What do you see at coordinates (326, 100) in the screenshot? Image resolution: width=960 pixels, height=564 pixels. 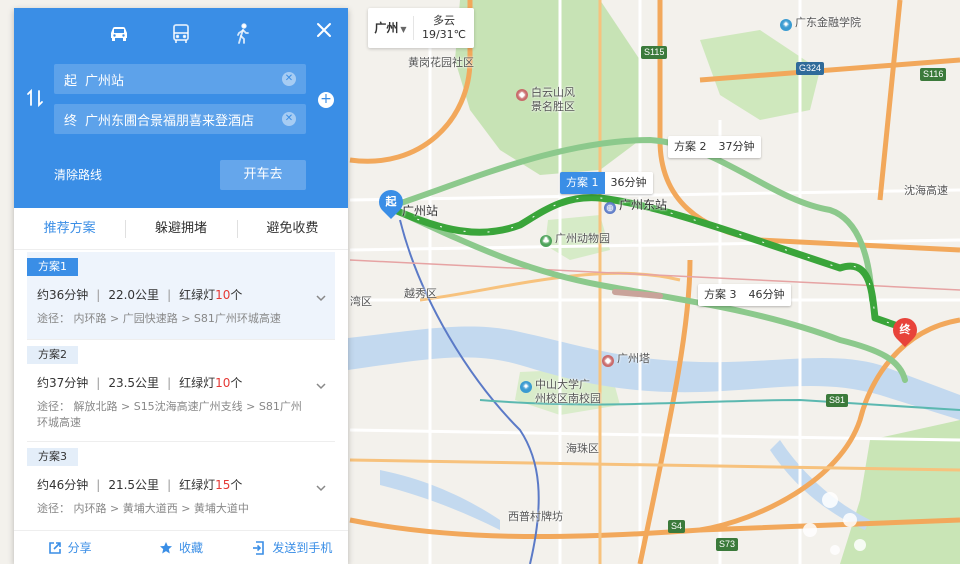 I see `add-waypoint-icon: +` at bounding box center [326, 100].